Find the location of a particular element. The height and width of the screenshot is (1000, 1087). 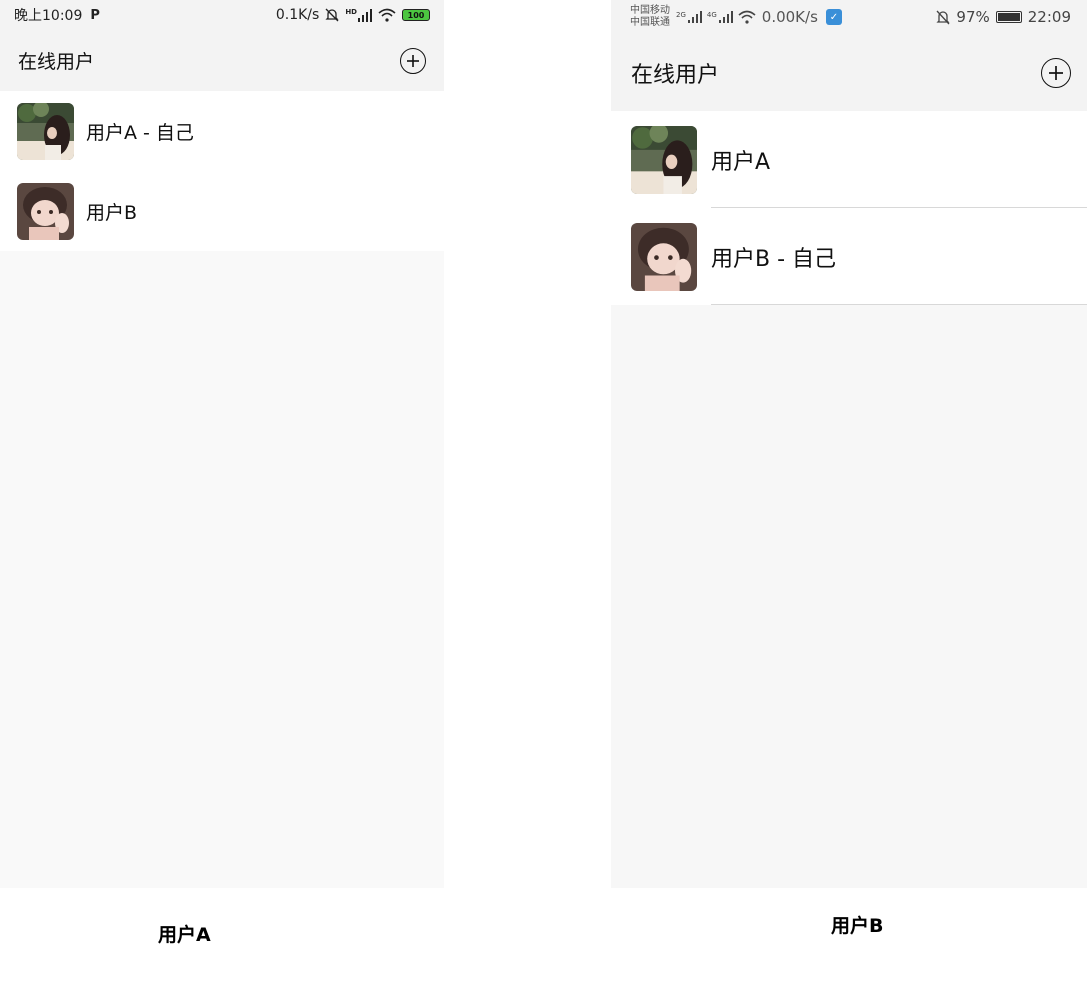

status-bar: 晚上10:09 P 0.1K/s HD 100 is located at coordinates (222, 15).